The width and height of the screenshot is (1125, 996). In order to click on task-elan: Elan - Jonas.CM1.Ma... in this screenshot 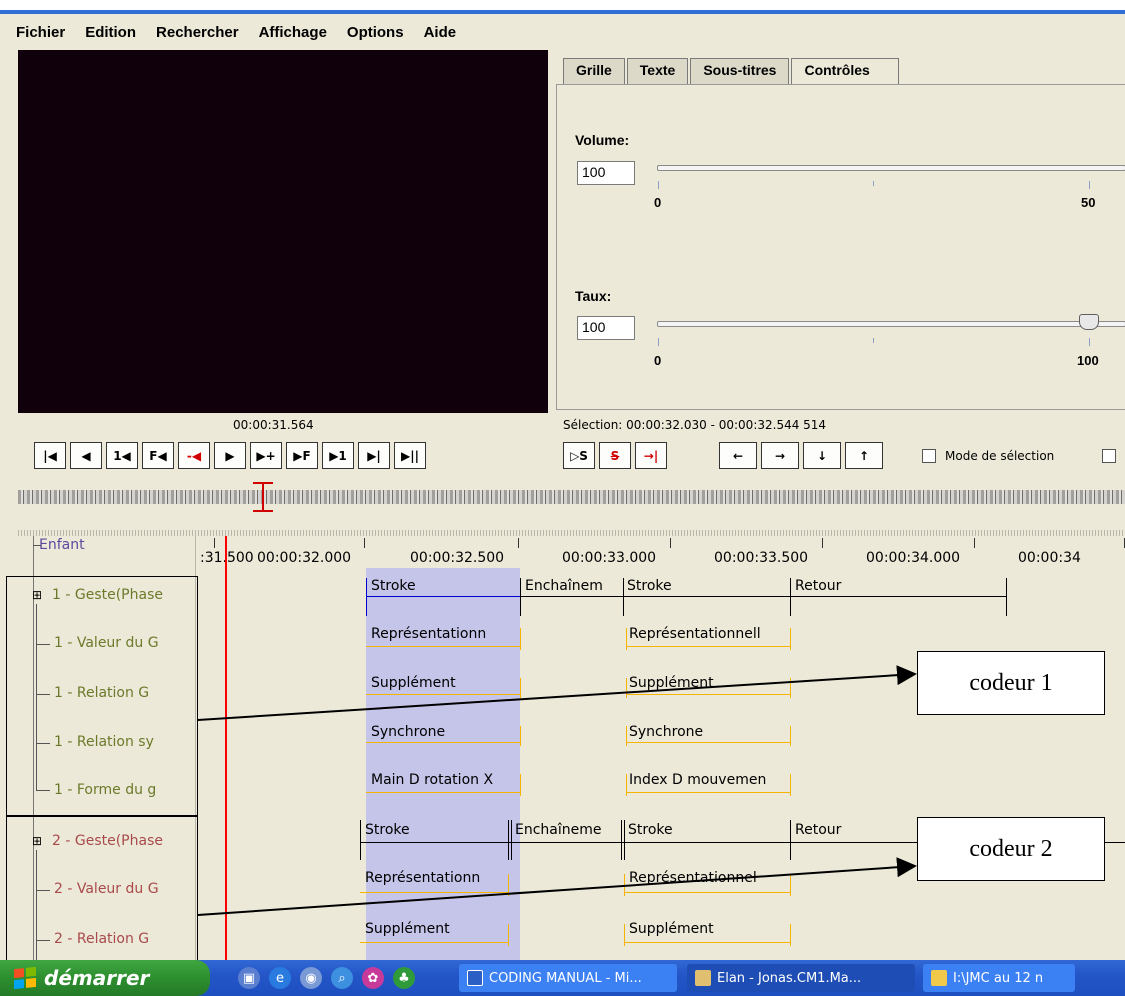, I will do `click(801, 978)`.